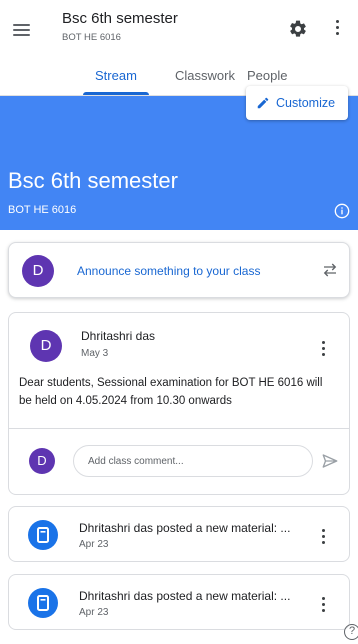 The height and width of the screenshot is (644, 358). I want to click on class-comment-input, so click(193, 461).